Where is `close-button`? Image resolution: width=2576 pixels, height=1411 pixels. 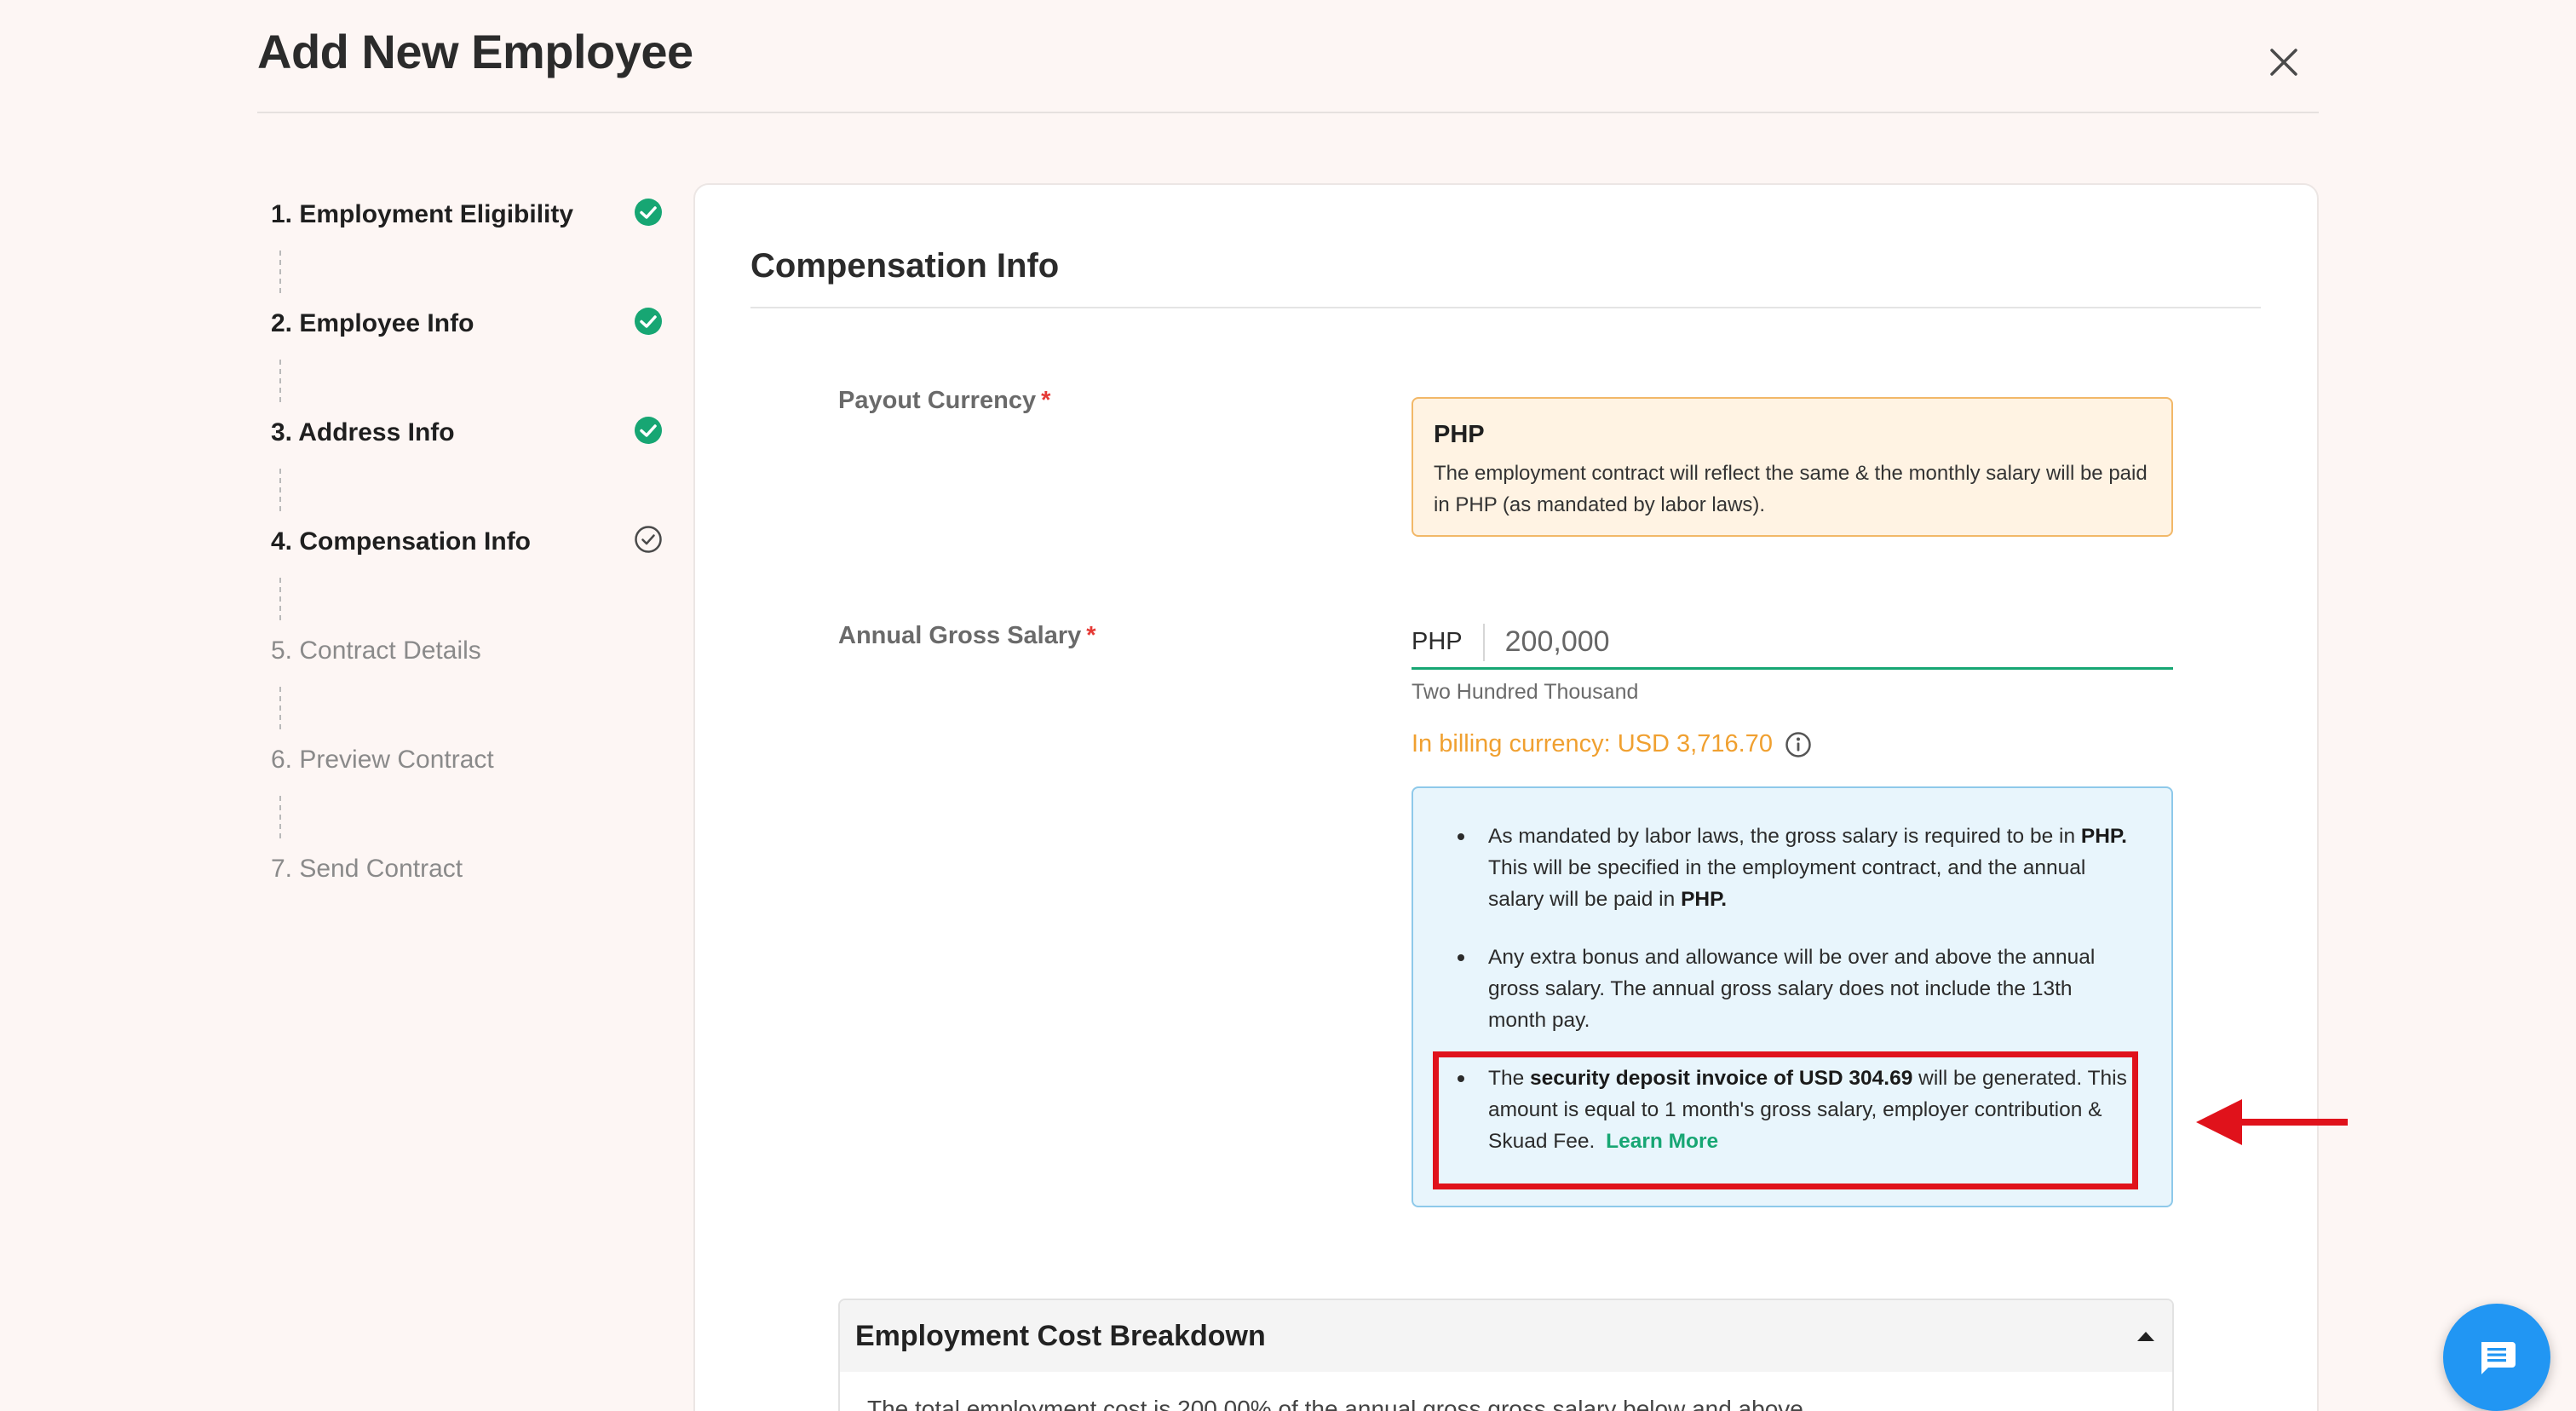
close-button is located at coordinates (2284, 62).